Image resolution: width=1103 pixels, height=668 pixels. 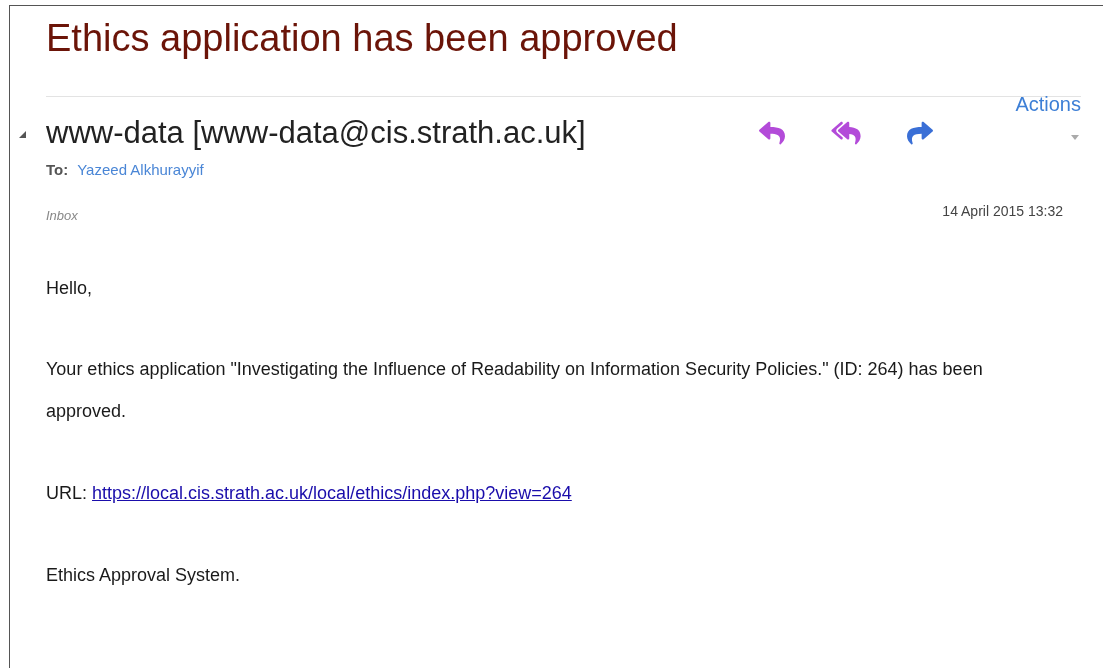 What do you see at coordinates (144, 575) in the screenshot?
I see `signature-text: Ethics Approval System.` at bounding box center [144, 575].